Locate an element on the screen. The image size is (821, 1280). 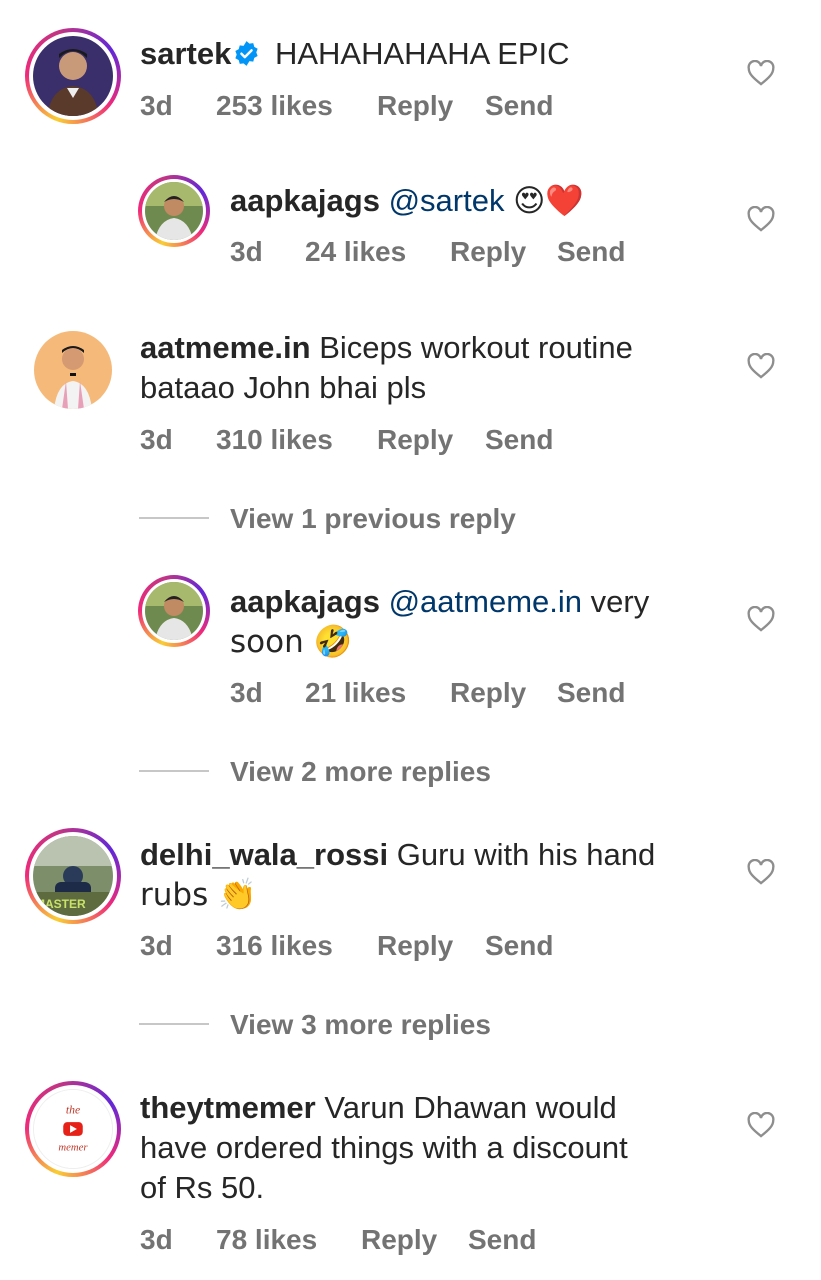
svg-text: MASTER is located at coordinates (60, 904).